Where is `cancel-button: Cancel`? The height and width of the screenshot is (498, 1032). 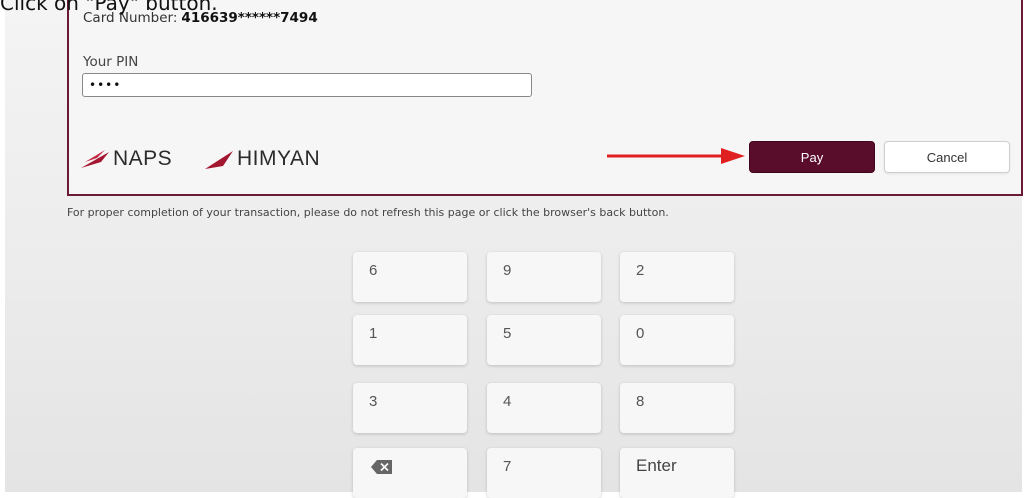
cancel-button: Cancel is located at coordinates (947, 157).